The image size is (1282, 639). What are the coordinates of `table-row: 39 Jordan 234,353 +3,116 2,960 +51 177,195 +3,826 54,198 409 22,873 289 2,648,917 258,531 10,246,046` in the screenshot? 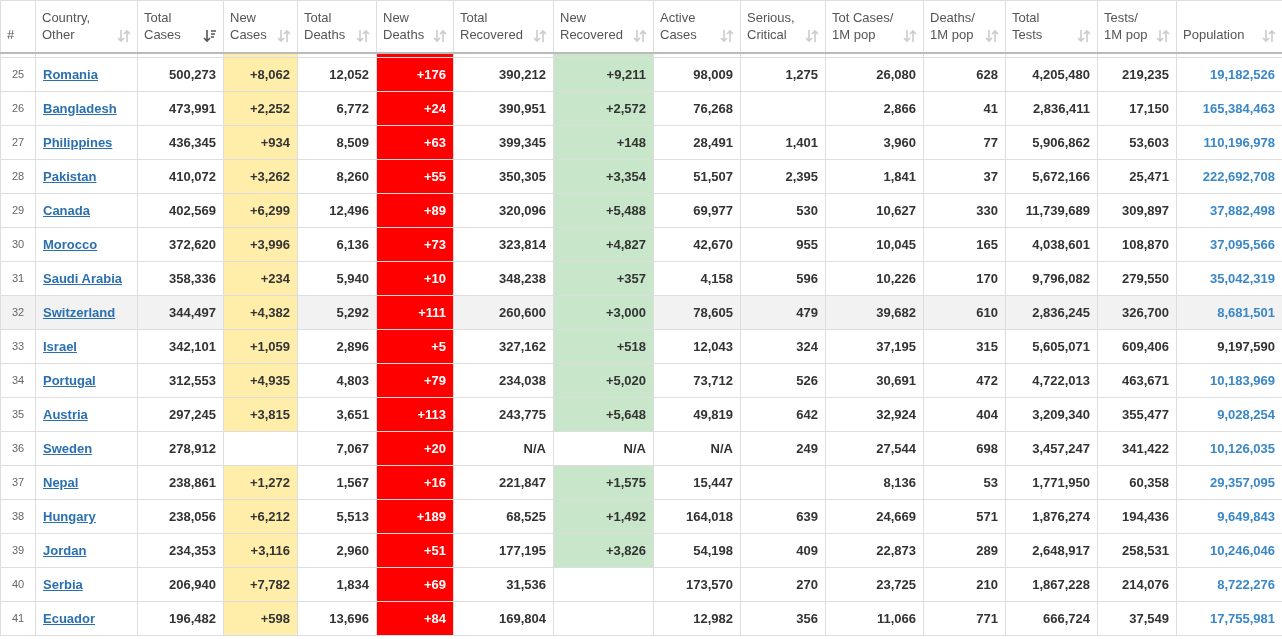 It's located at (641, 550).